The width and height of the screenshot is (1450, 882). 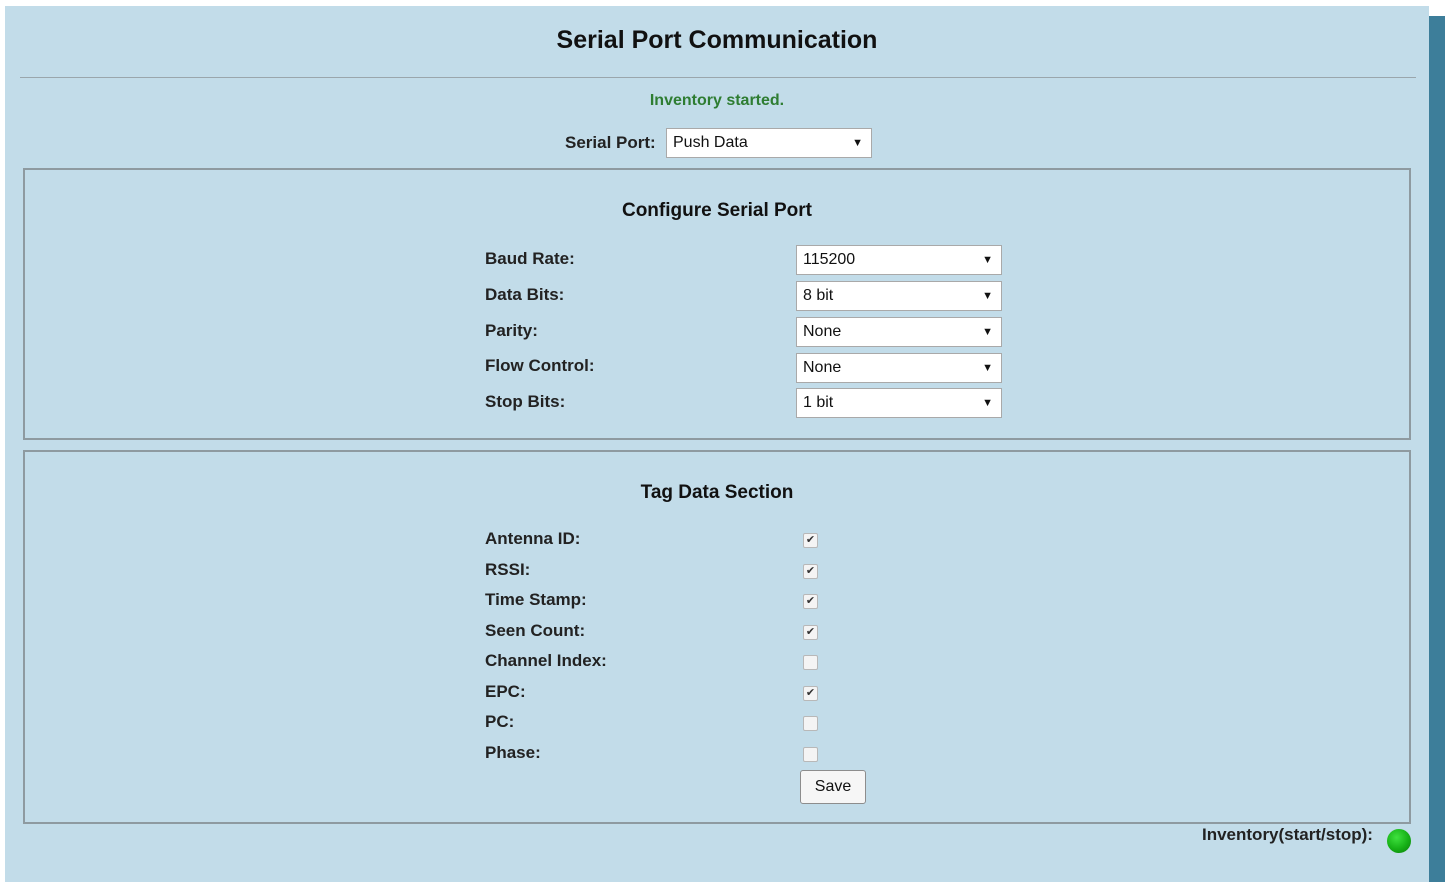 What do you see at coordinates (525, 294) in the screenshot?
I see `data-bits-label: Data Bits:` at bounding box center [525, 294].